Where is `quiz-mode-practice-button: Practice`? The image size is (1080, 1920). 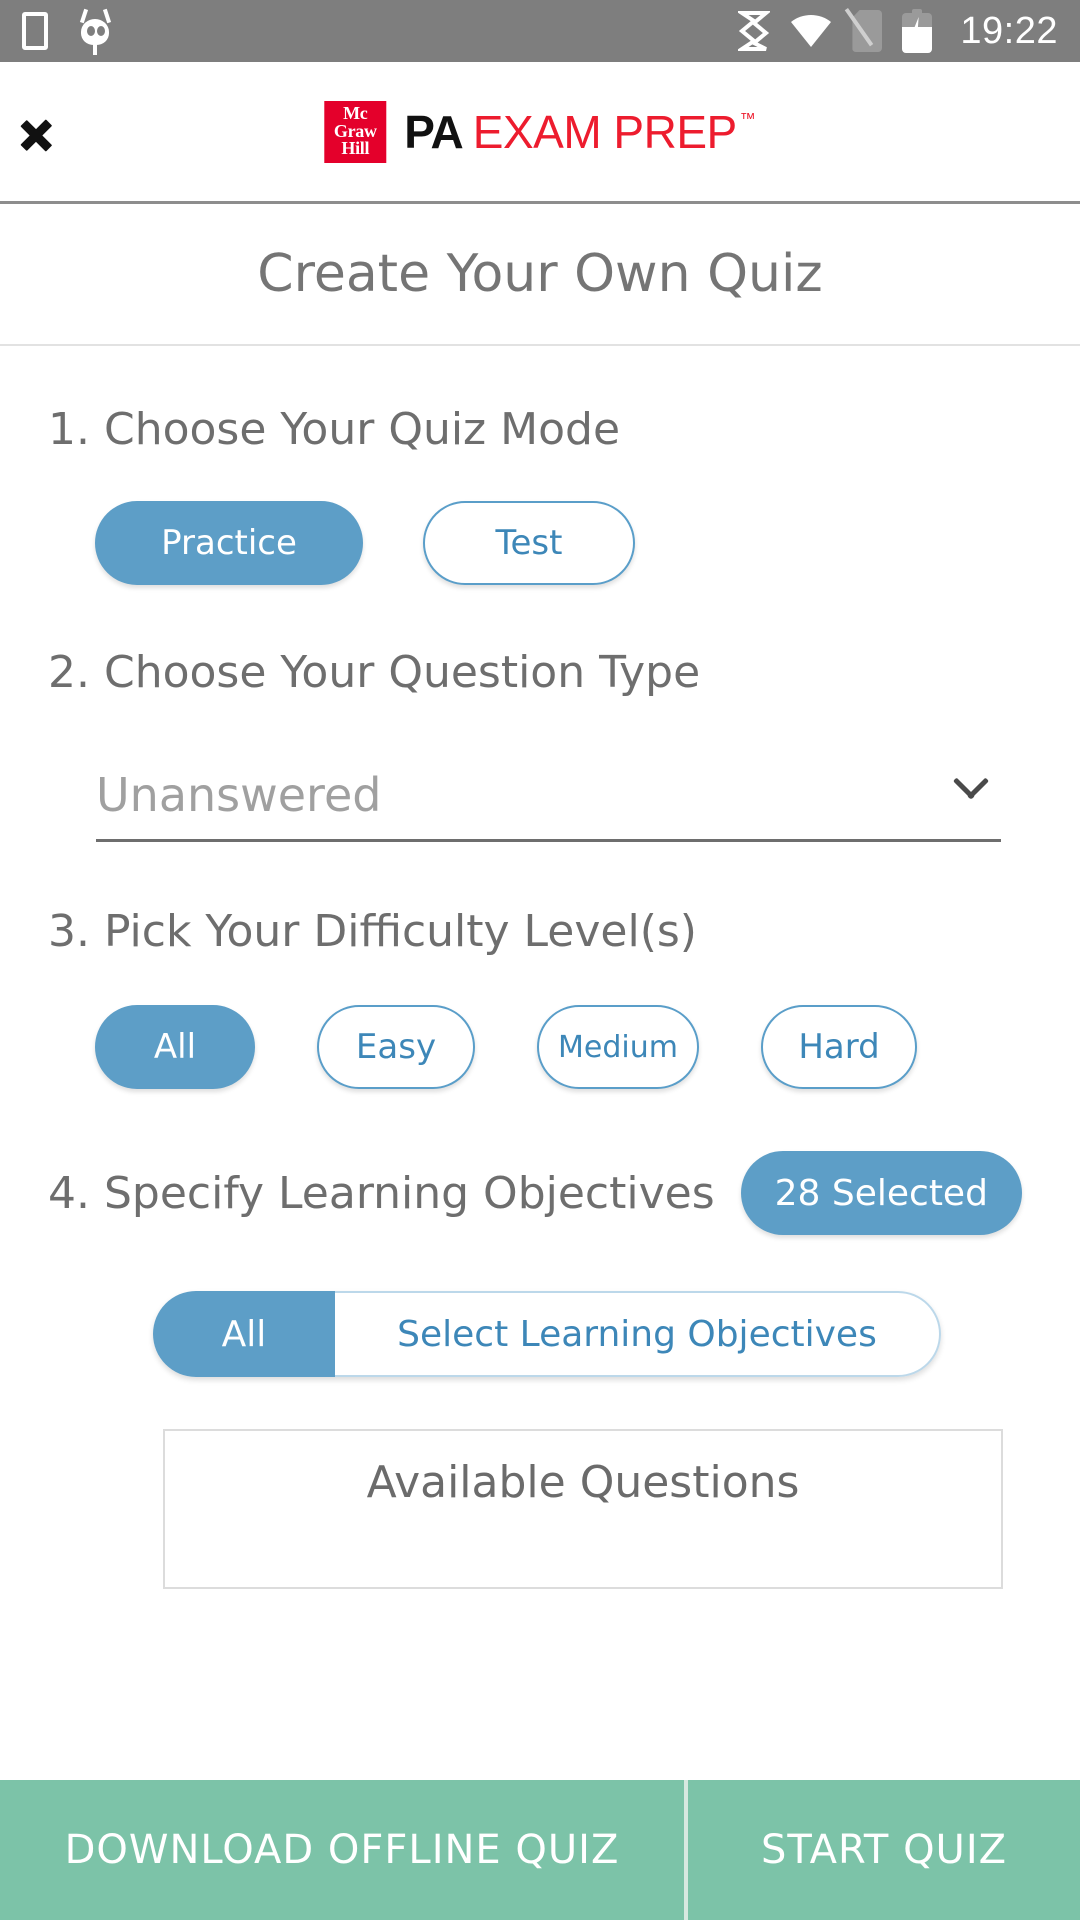 quiz-mode-practice-button: Practice is located at coordinates (229, 543).